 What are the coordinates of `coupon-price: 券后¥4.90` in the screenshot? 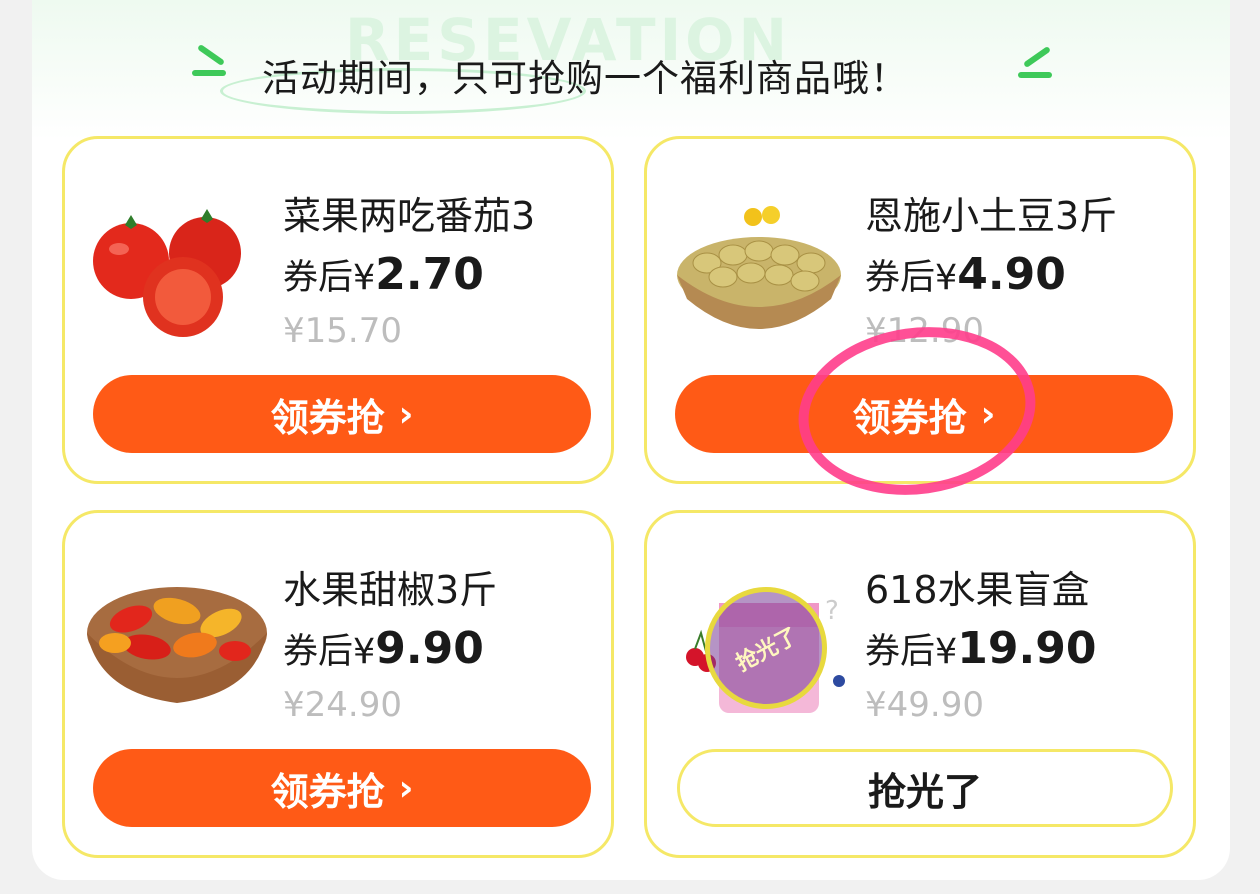 It's located at (965, 274).